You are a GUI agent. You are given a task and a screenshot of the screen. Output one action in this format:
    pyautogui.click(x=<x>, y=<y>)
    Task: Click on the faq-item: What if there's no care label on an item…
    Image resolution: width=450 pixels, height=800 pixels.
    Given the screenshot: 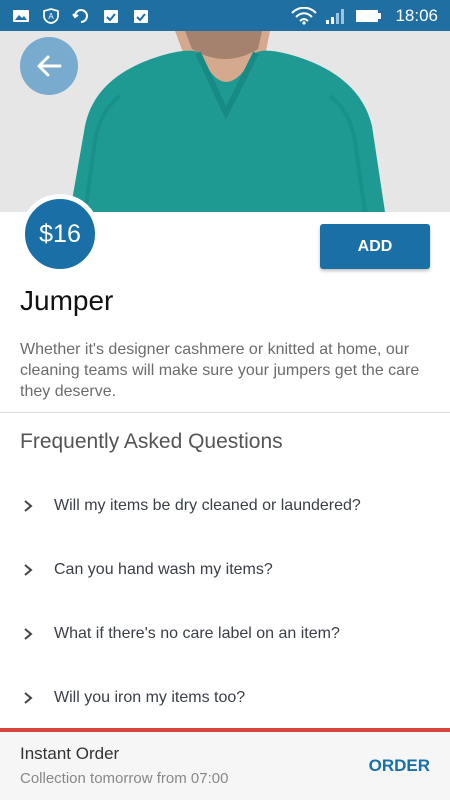 What is the action you would take?
    pyautogui.click(x=225, y=634)
    